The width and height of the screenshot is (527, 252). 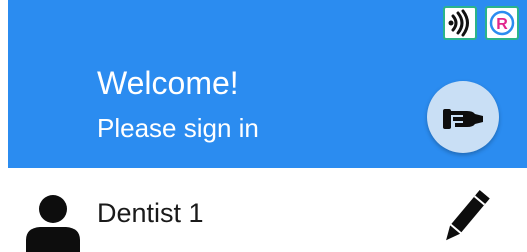 What do you see at coordinates (168, 83) in the screenshot?
I see `welcome-title: Welcome!` at bounding box center [168, 83].